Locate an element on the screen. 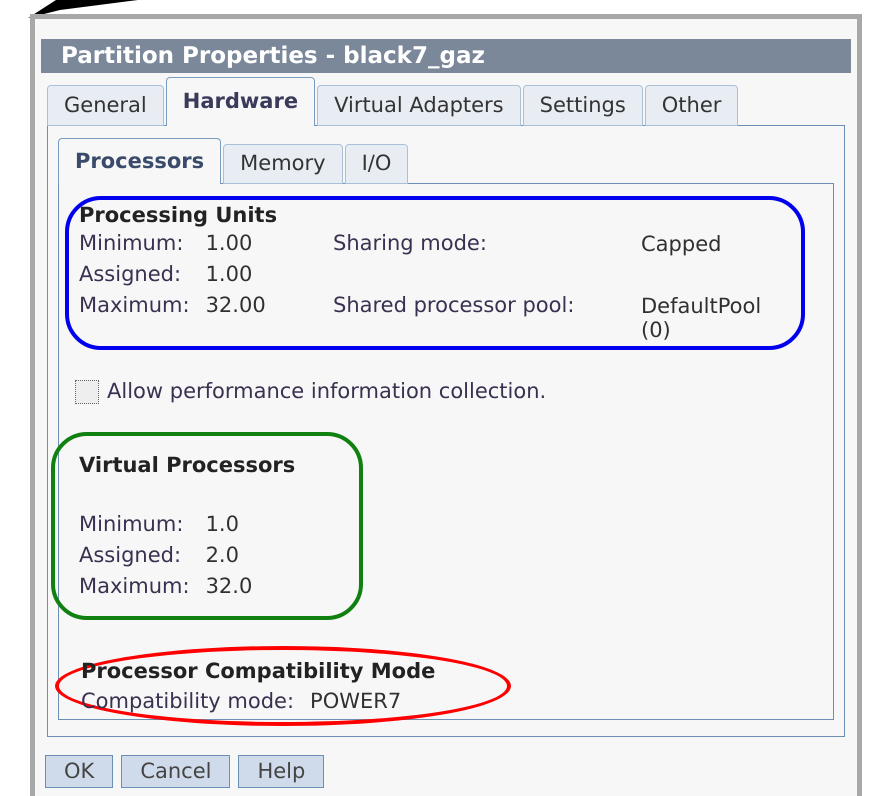 Image resolution: width=869 pixels, height=796 pixels. field-label: Compatibility mode: is located at coordinates (187, 701).